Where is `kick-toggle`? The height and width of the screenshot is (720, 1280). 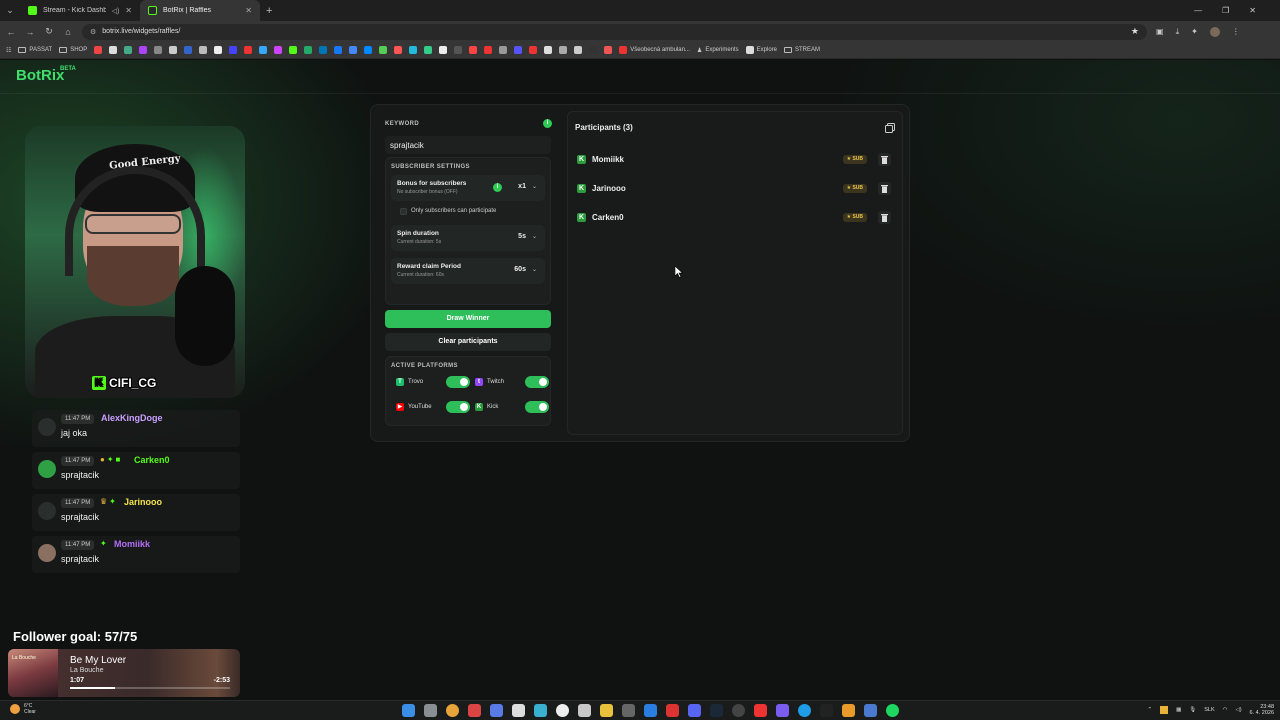 kick-toggle is located at coordinates (537, 407).